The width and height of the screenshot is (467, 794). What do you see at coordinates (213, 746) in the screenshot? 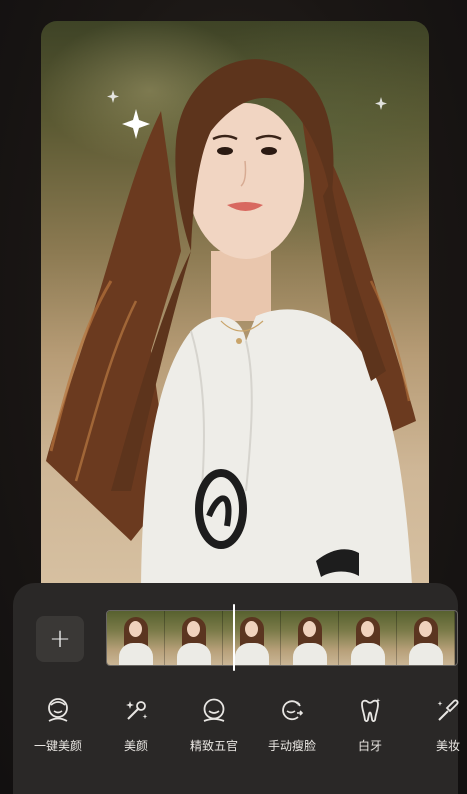
I see `tool-label: 精致五官` at bounding box center [213, 746].